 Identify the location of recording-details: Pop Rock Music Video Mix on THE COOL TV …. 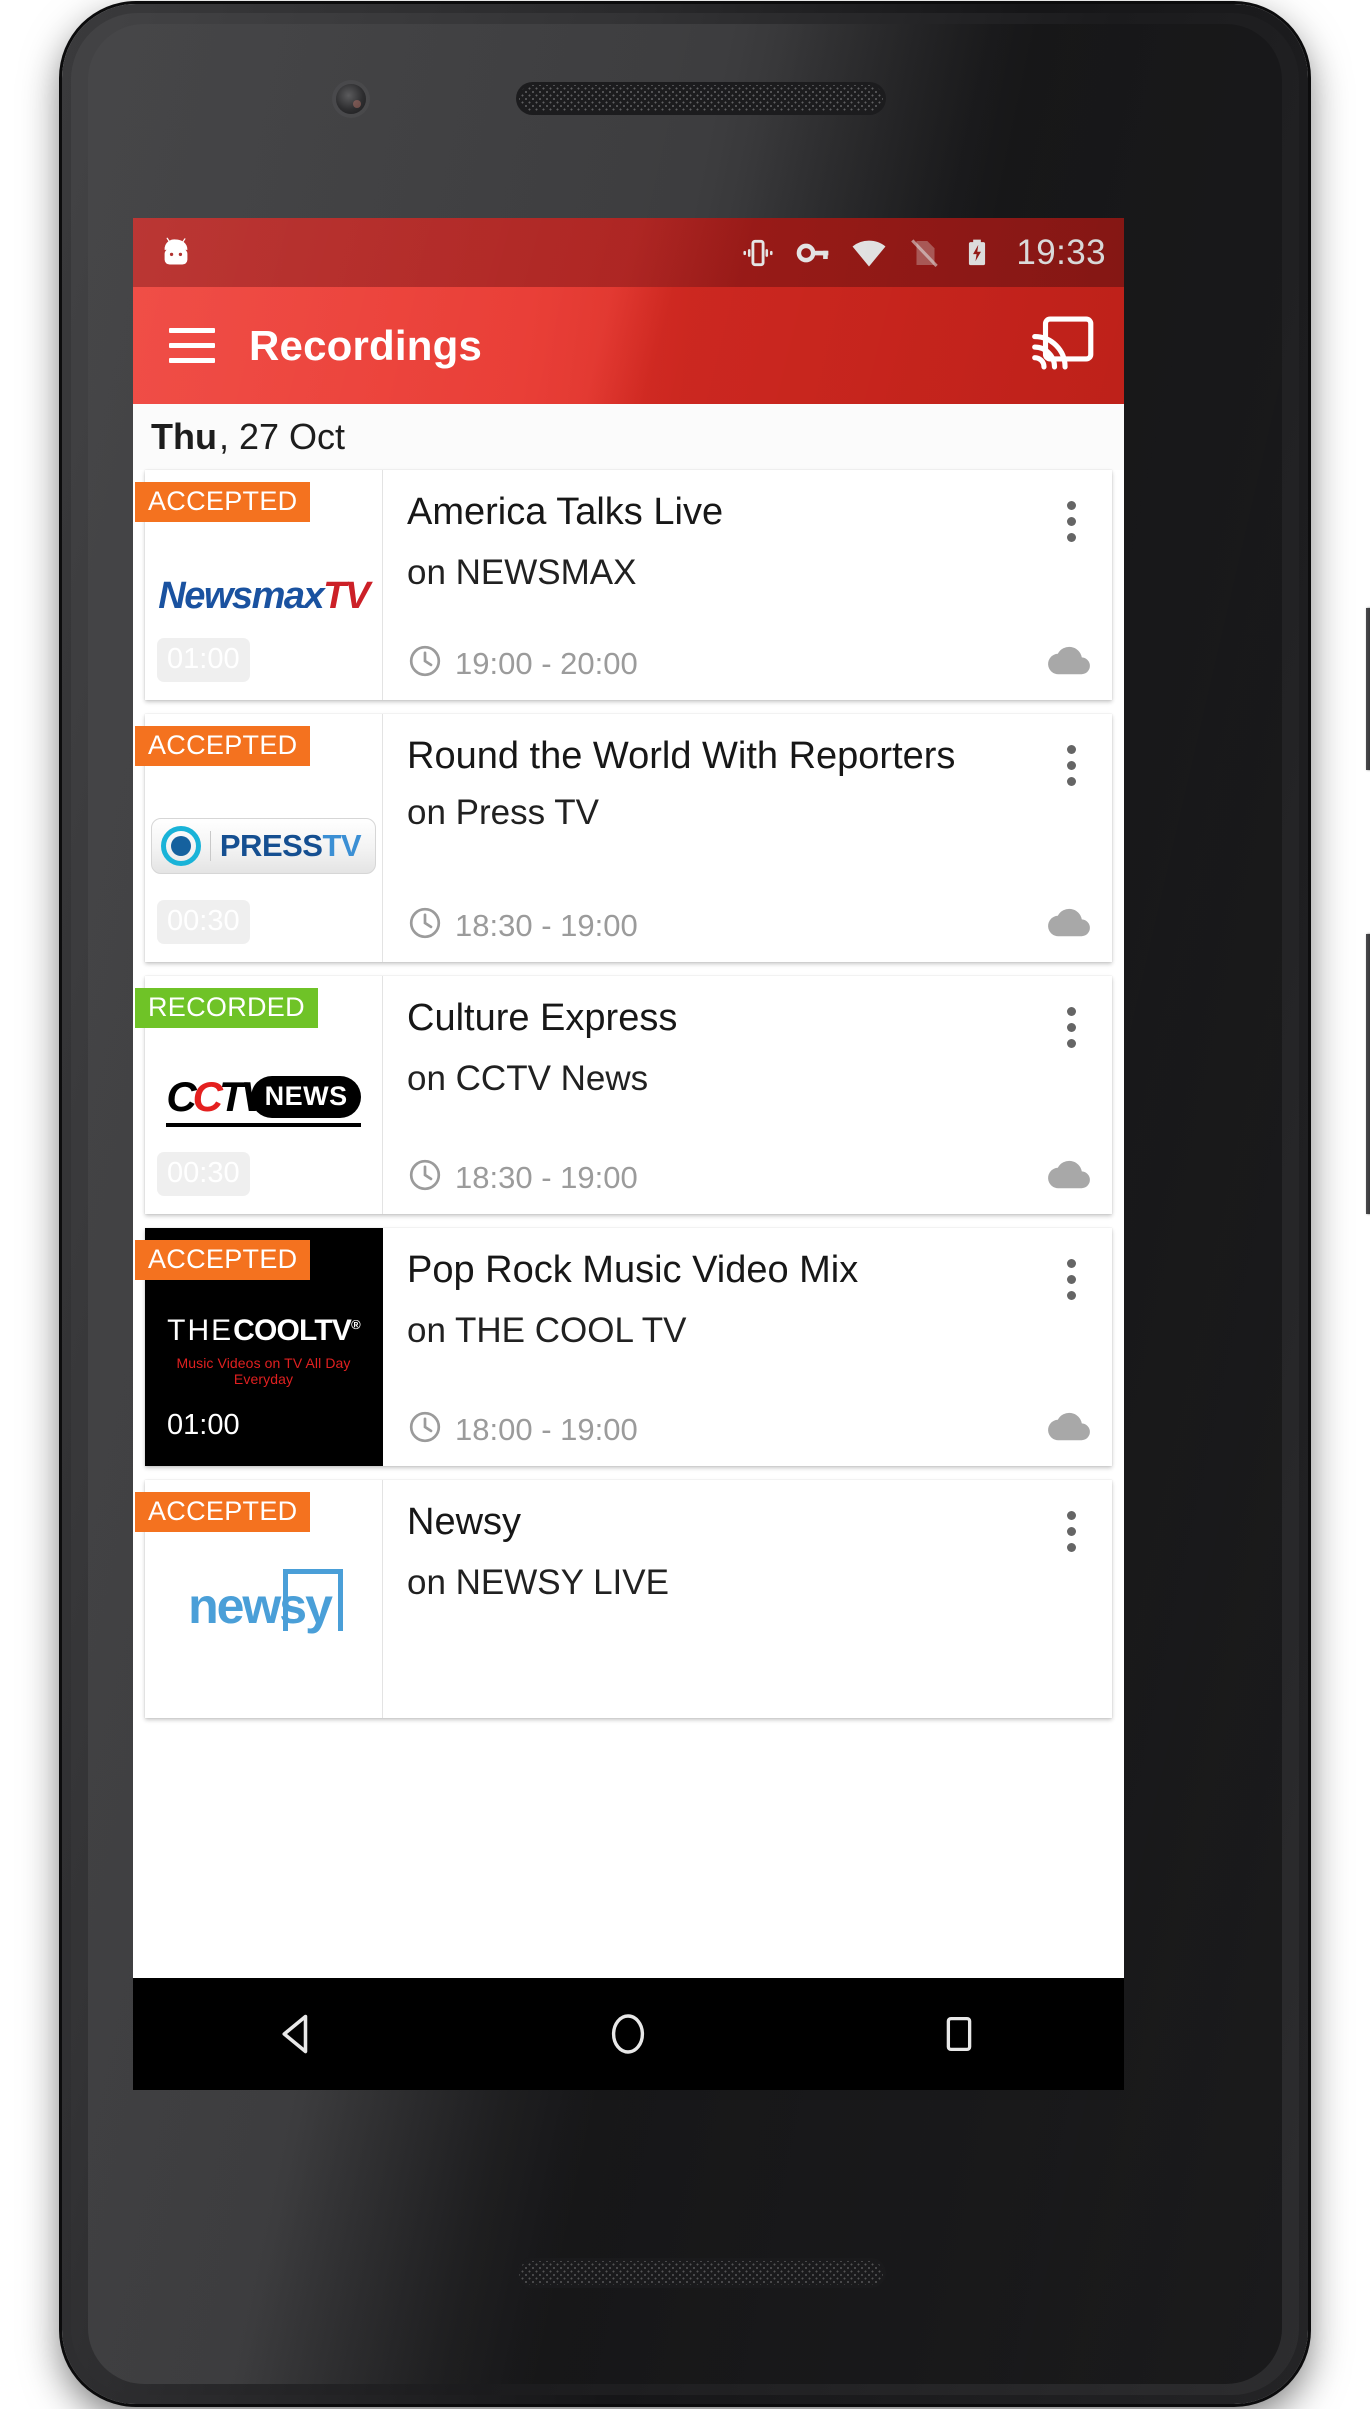
(747, 1347).